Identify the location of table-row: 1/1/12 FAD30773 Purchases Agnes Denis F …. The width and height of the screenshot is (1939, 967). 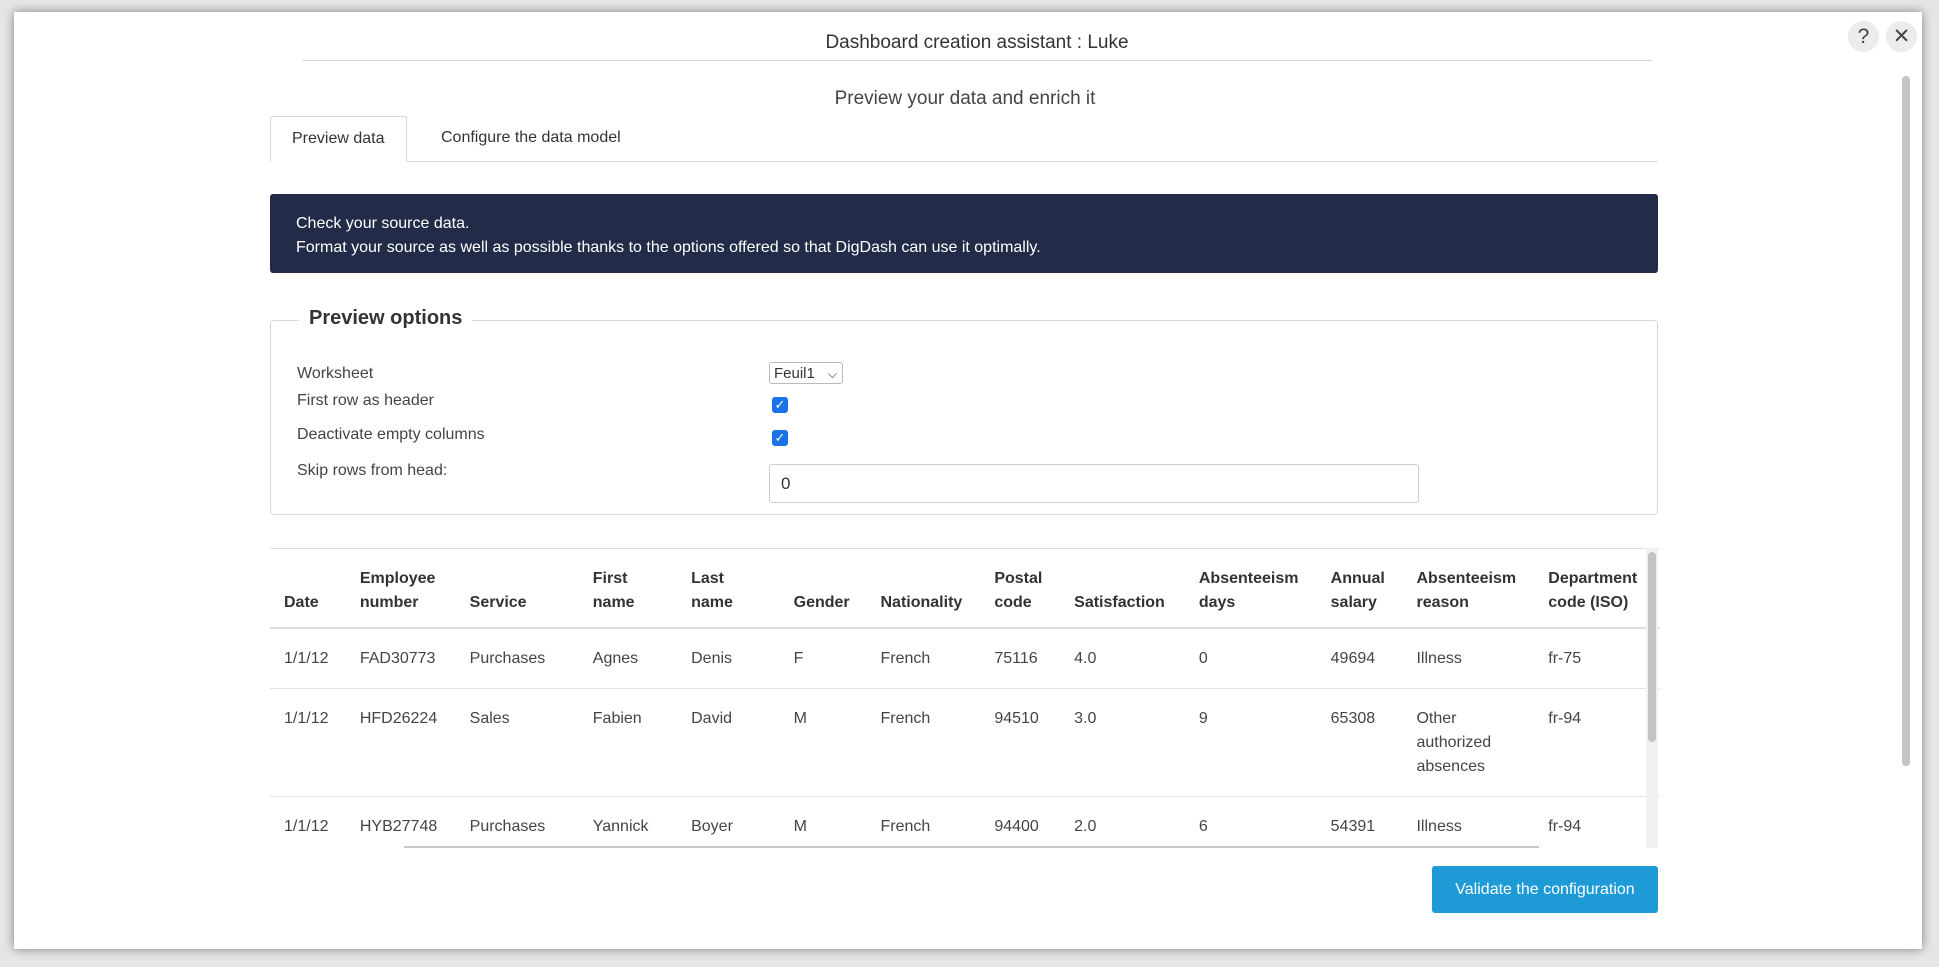
(965, 658).